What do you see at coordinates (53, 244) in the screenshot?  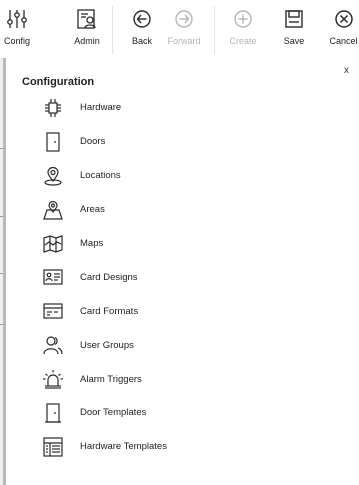 I see `map-icon` at bounding box center [53, 244].